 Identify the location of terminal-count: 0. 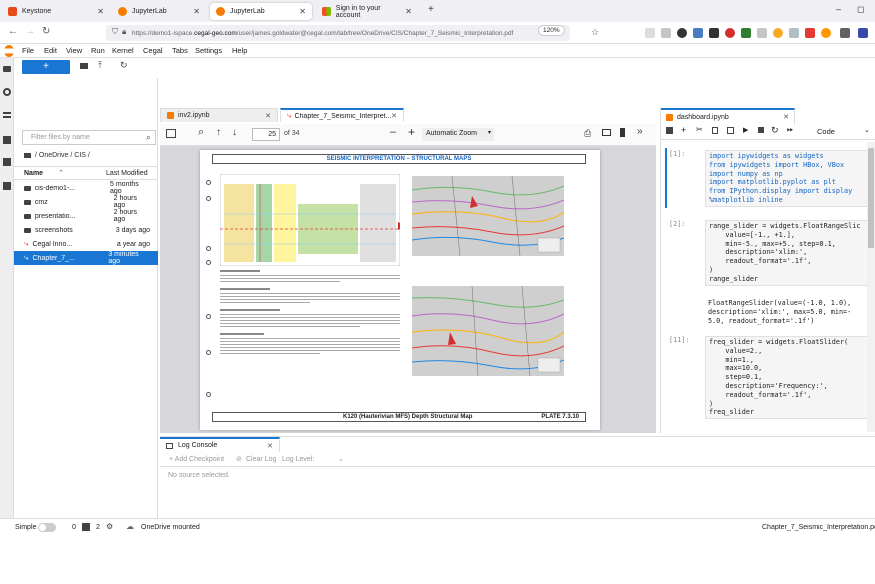
(74, 527).